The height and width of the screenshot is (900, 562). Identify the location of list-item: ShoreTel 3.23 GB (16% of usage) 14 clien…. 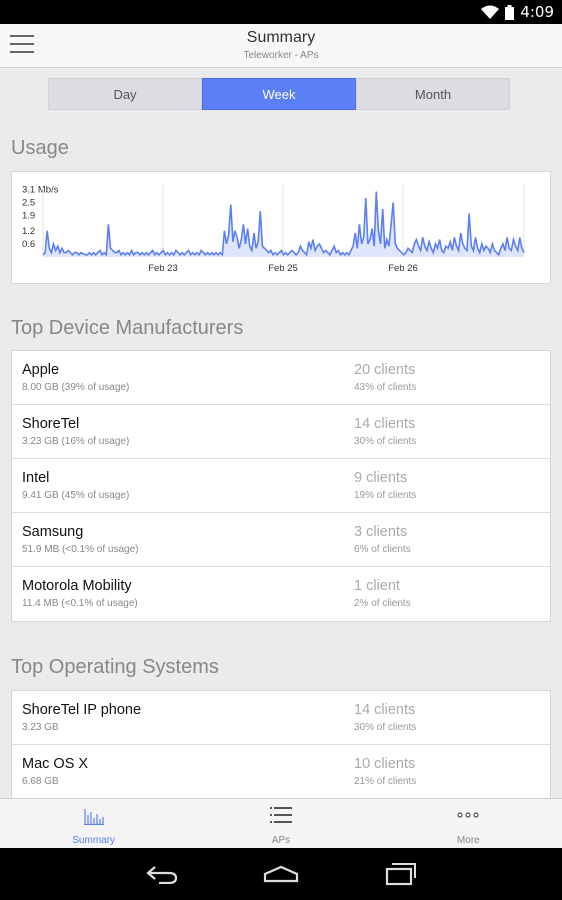
(281, 432).